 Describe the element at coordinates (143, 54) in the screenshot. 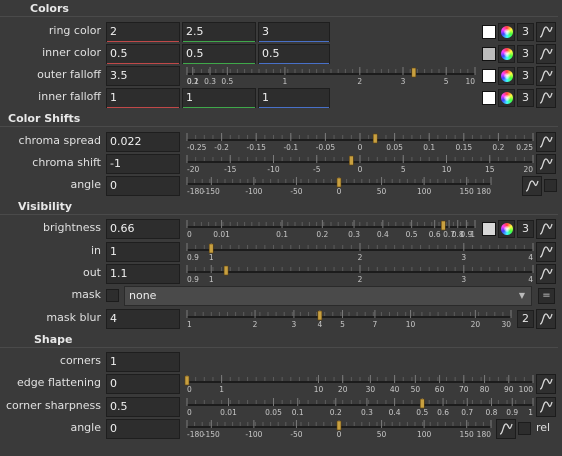

I see `inner-color-r-field: 0.5` at that location.